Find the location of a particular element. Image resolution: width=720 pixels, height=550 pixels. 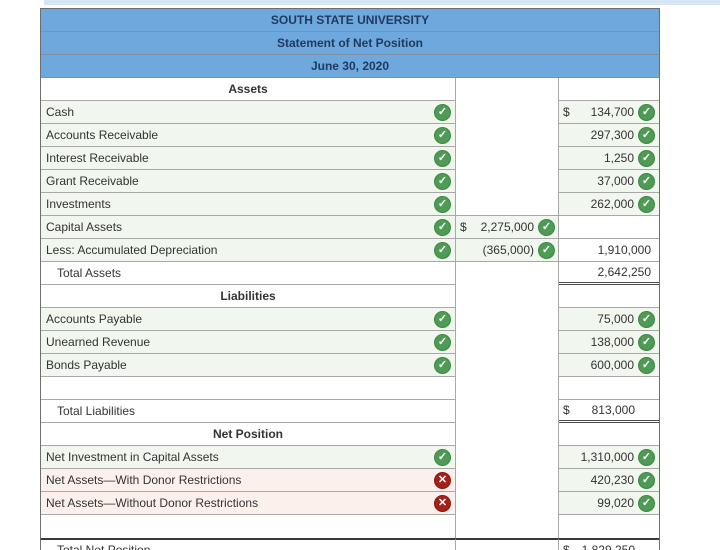

amount-cell-right-net-investment-in-capital-assets: 1,310,000 ✓ is located at coordinates (609, 457).